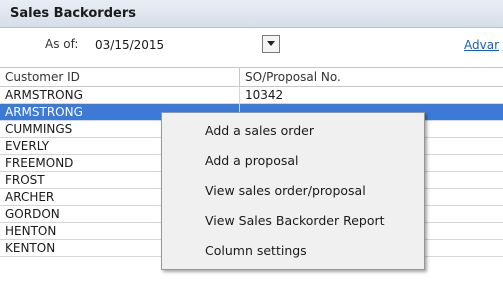  I want to click on menu-item-view-sales-order-proposal: View sales order/proposal, so click(293, 191).